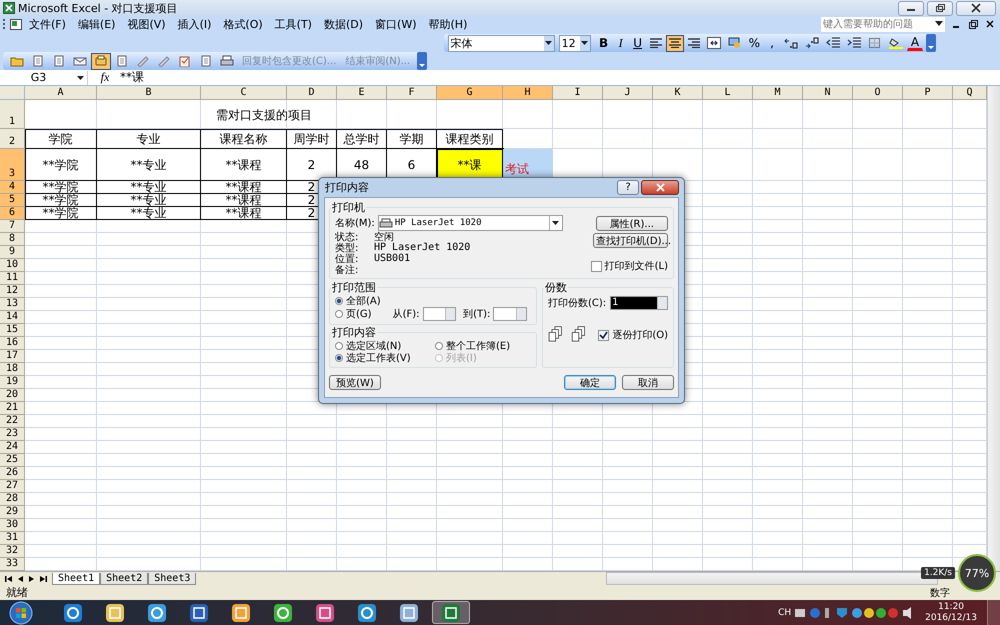 Image resolution: width=1000 pixels, height=625 pixels. I want to click on font-size-dropdown: 12, so click(574, 43).